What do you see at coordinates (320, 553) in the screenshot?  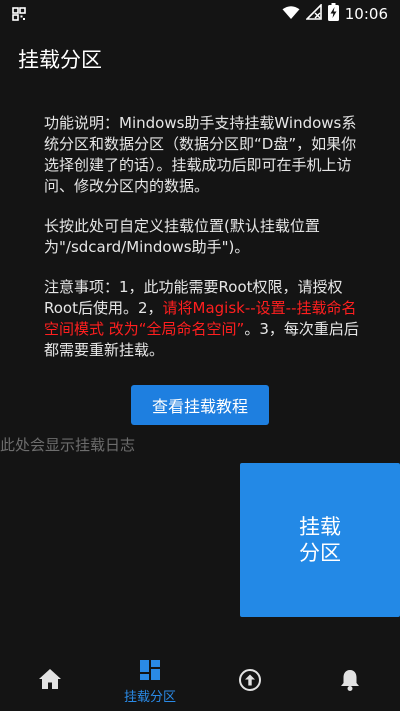 I see `mount-button-label-line2: 分区` at bounding box center [320, 553].